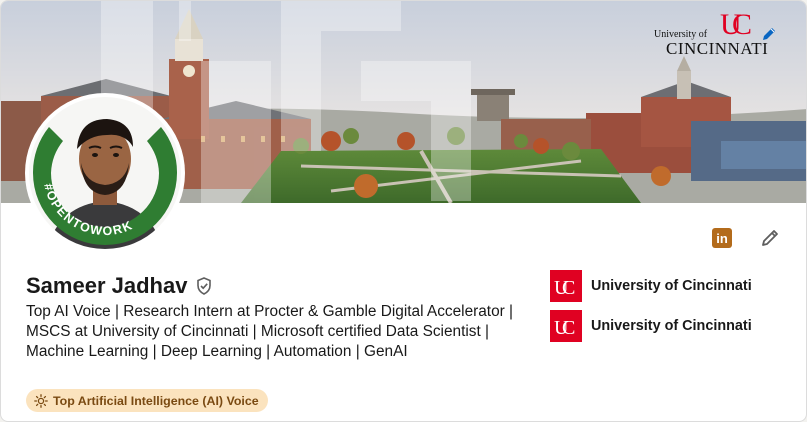 This screenshot has width=807, height=422. Describe the element at coordinates (107, 285) in the screenshot. I see `profile-name: Sameer Jadhav` at that location.